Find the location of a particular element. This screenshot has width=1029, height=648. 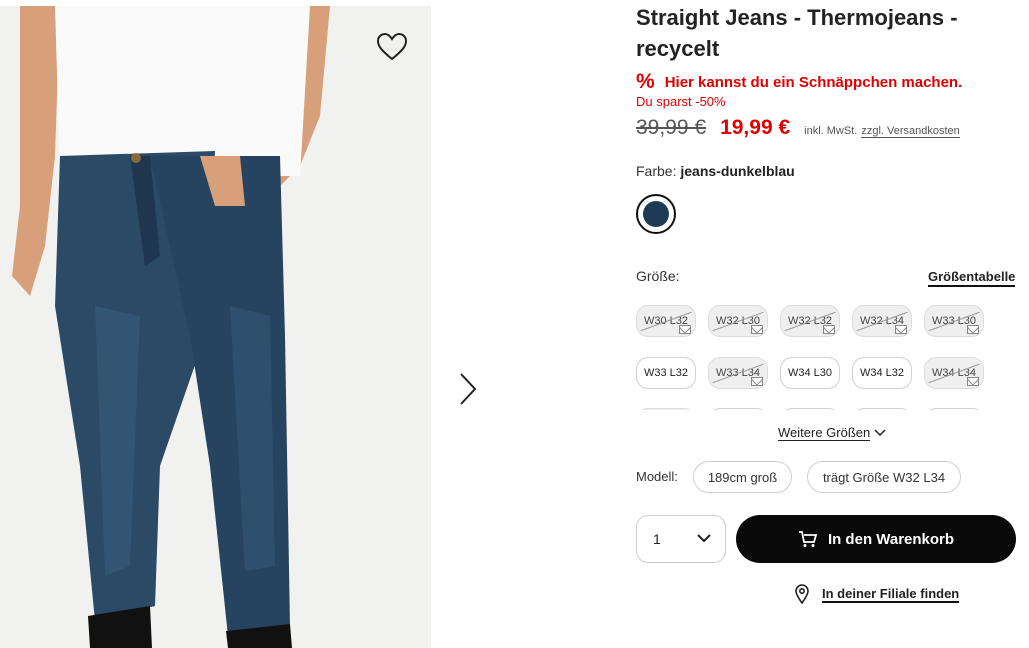

location-pin-icon is located at coordinates (802, 594).